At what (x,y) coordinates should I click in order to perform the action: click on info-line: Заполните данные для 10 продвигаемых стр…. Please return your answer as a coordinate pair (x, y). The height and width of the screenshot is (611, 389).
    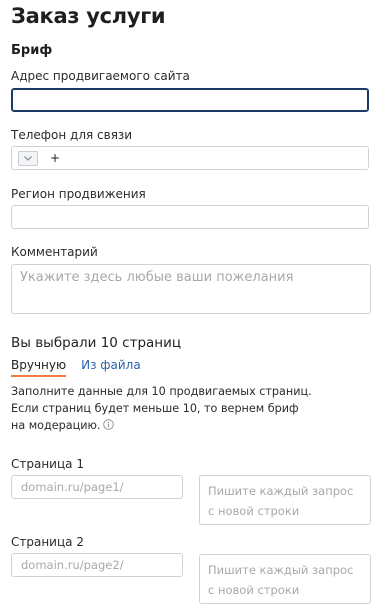
    Looking at the image, I should click on (161, 391).